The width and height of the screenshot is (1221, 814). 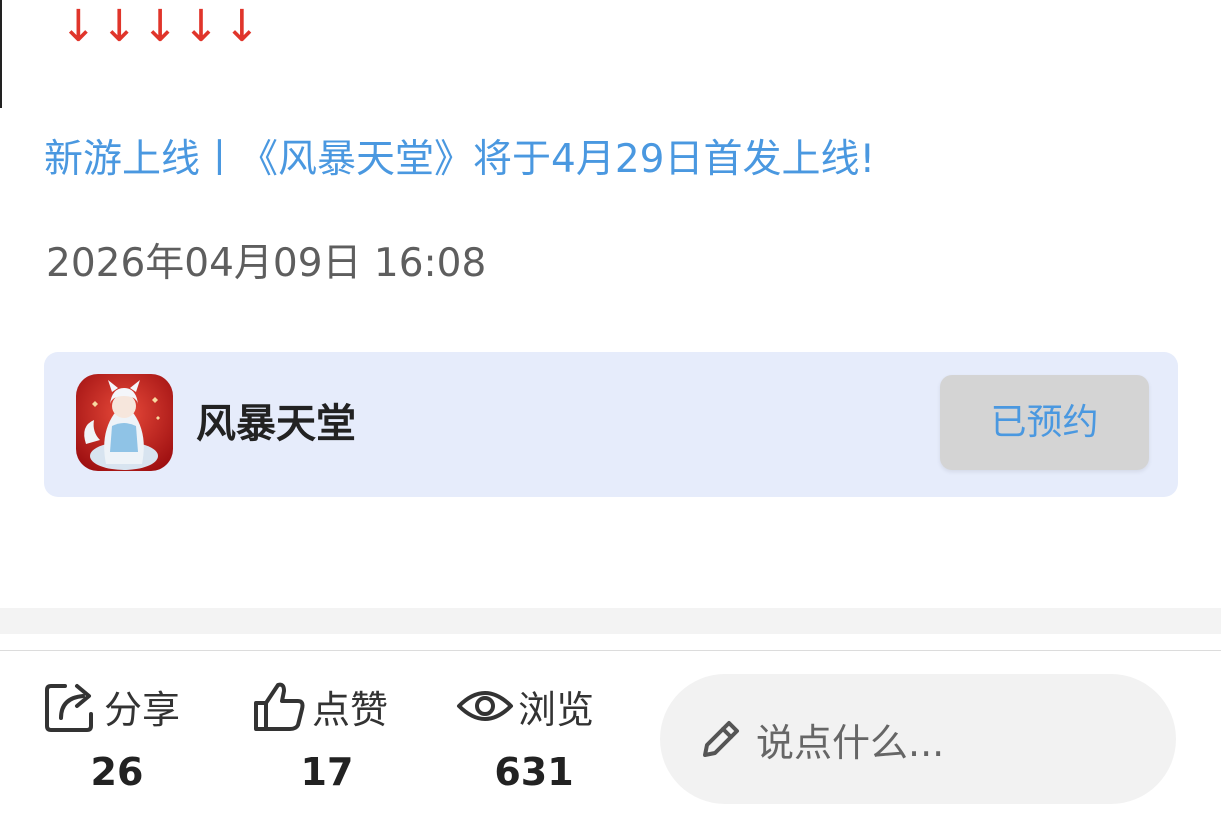 I want to click on share-count: 26, so click(x=117, y=772).